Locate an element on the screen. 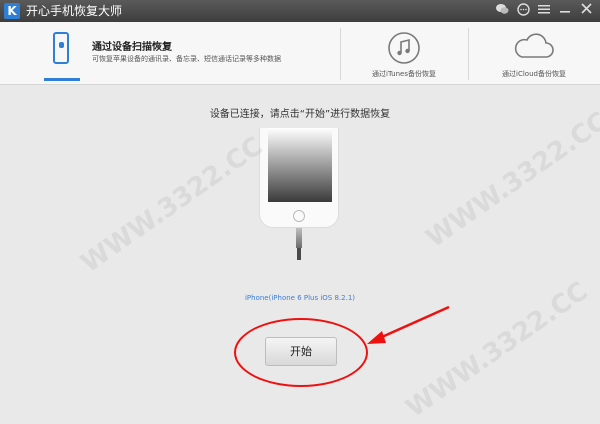 The height and width of the screenshot is (424, 600). tab-device-scan: 通过设备扫描恢复 可恢复苹果设备的通讯录、备忘录、短信通话记录等多种数据 is located at coordinates (170, 53).